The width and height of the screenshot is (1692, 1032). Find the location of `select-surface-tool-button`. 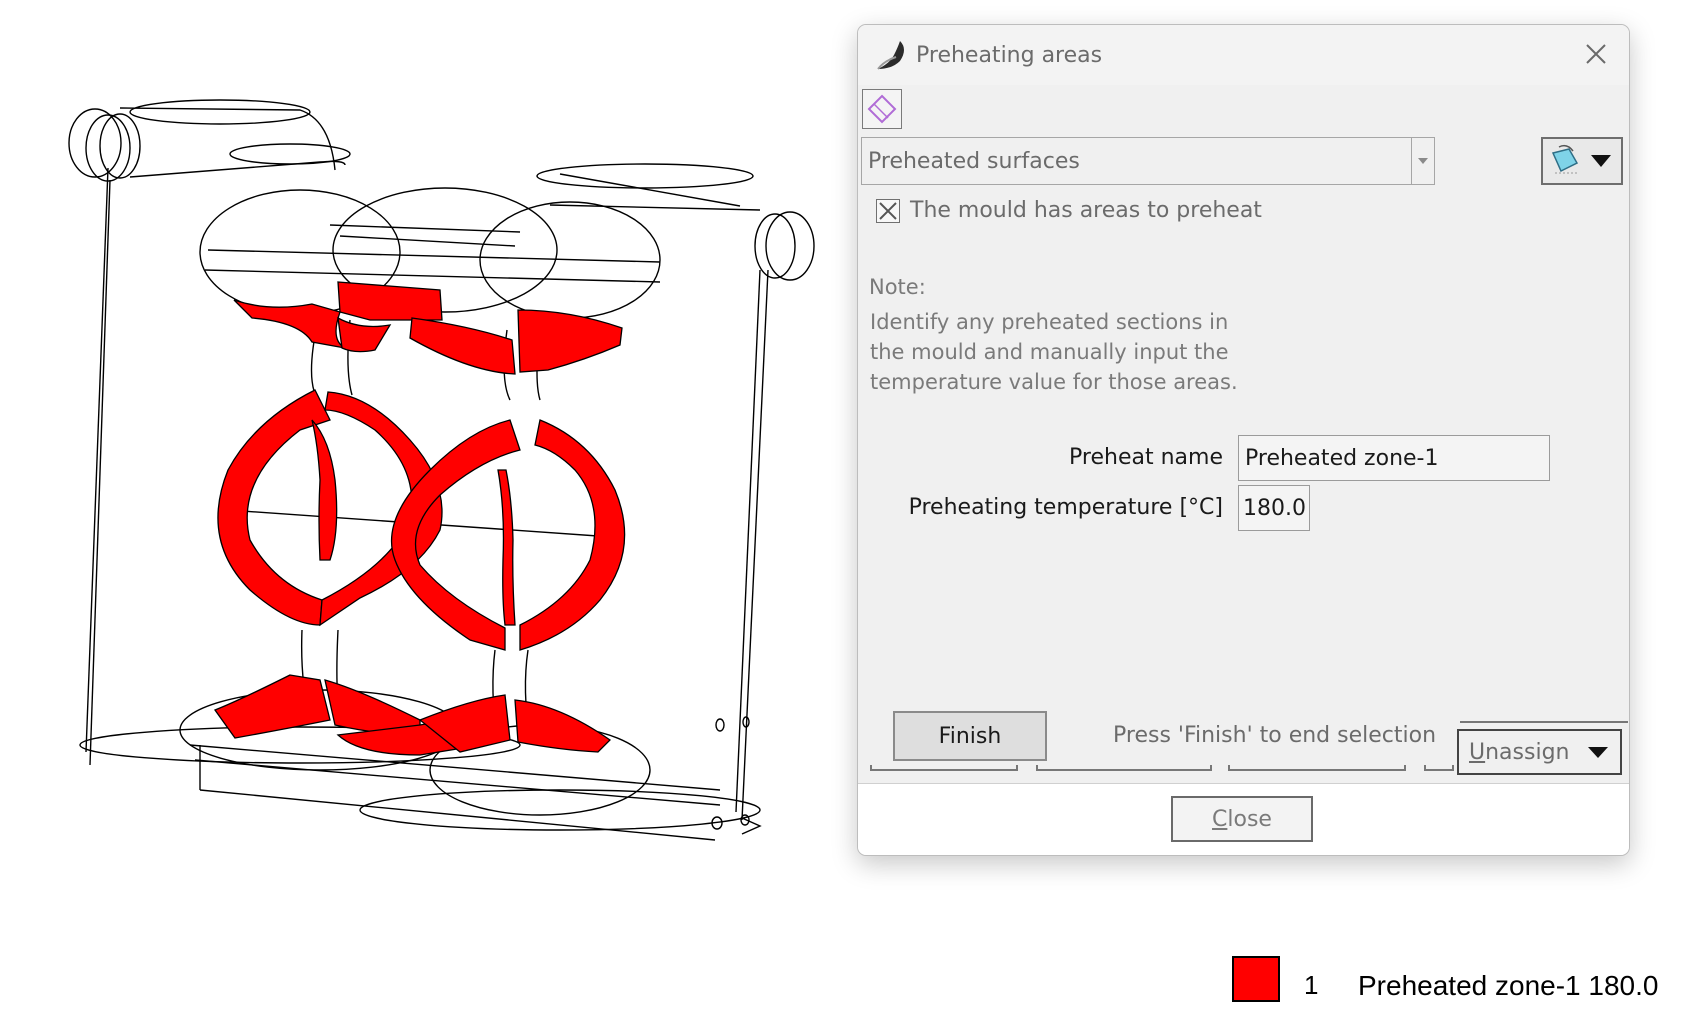

select-surface-tool-button is located at coordinates (882, 109).